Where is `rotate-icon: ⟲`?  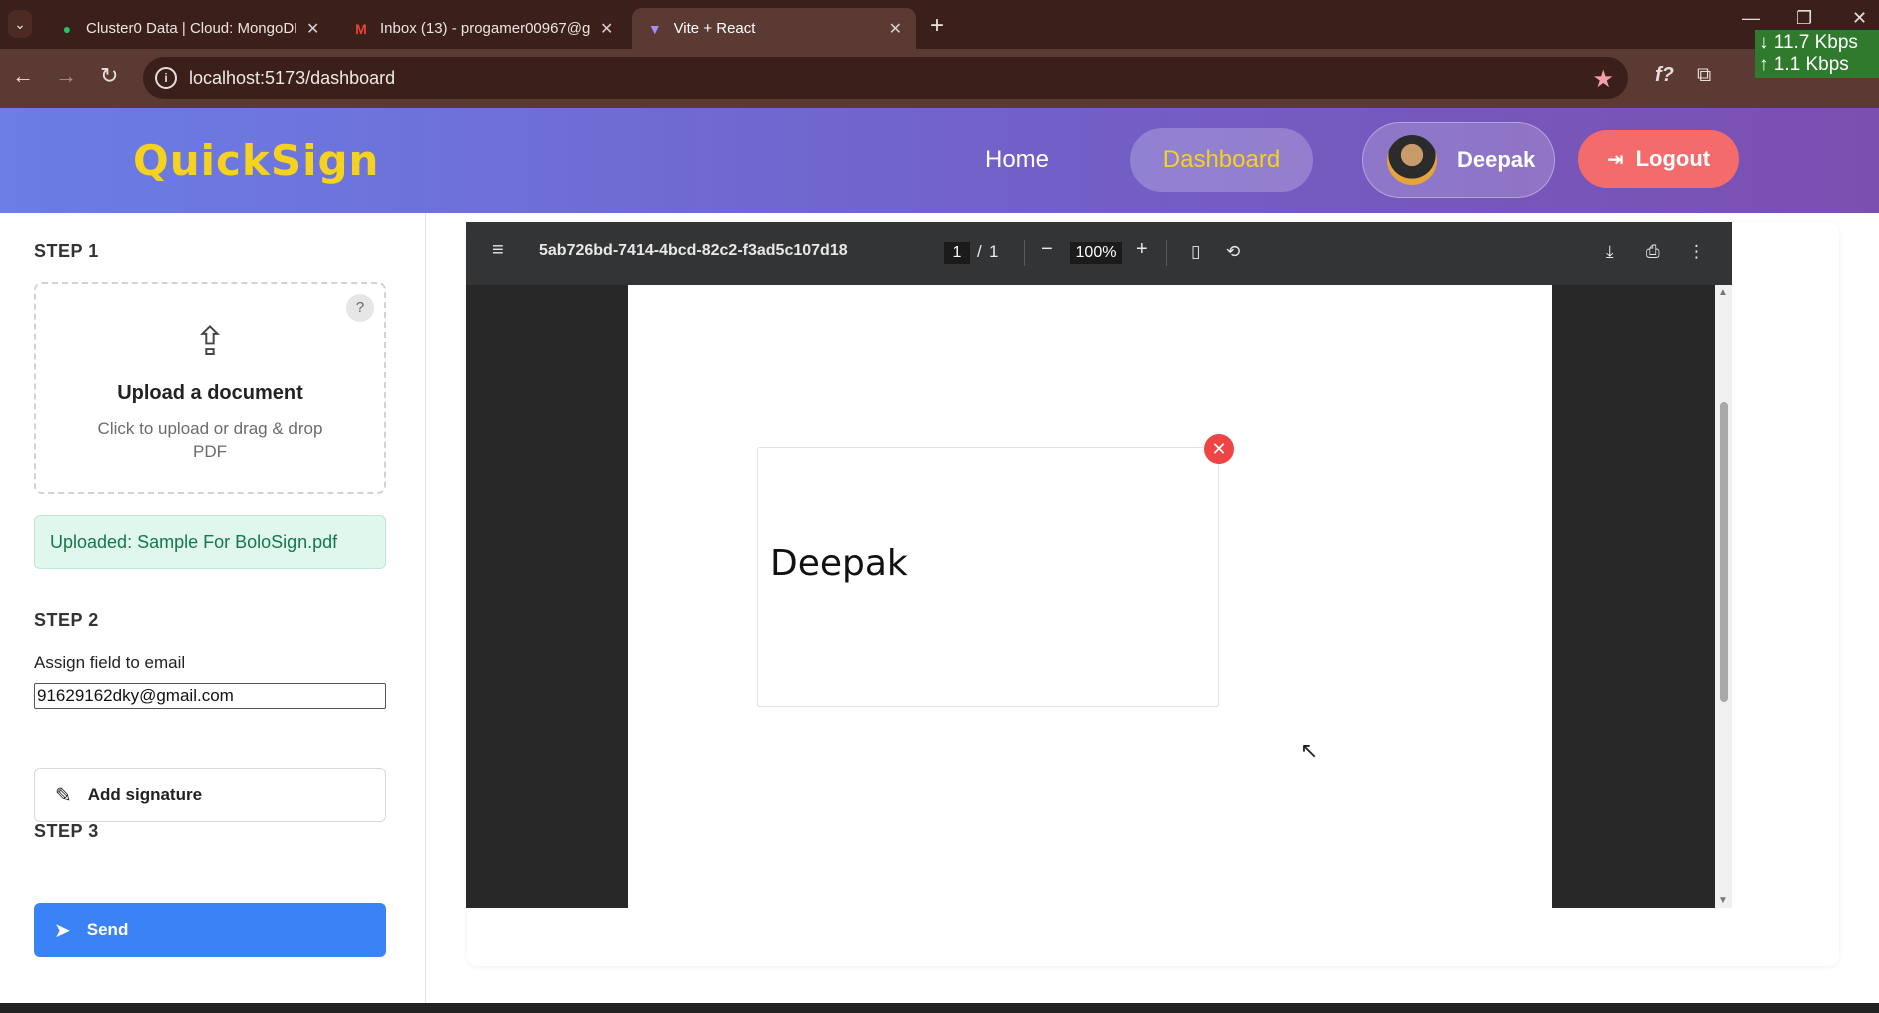
rotate-icon: ⟲ is located at coordinates (1233, 252).